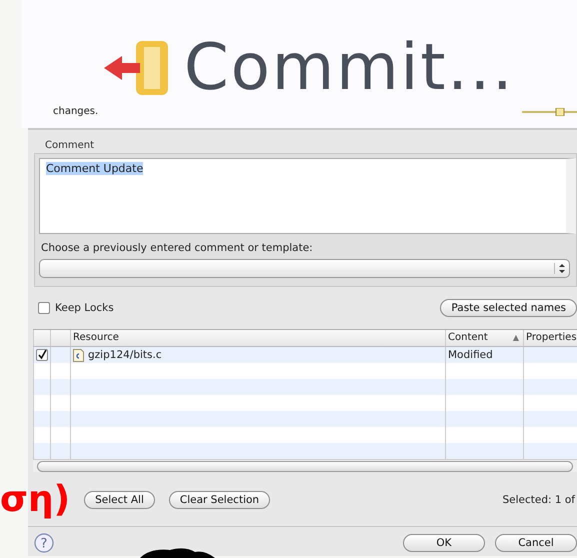 This screenshot has height=558, width=577. What do you see at coordinates (508, 308) in the screenshot?
I see `paste-names-button: Paste selected names` at bounding box center [508, 308].